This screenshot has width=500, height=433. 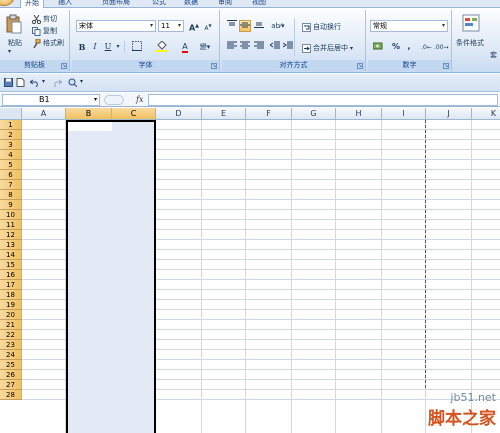 What do you see at coordinates (426, 47) in the screenshot?
I see `increase-decimal-button: .0←` at bounding box center [426, 47].